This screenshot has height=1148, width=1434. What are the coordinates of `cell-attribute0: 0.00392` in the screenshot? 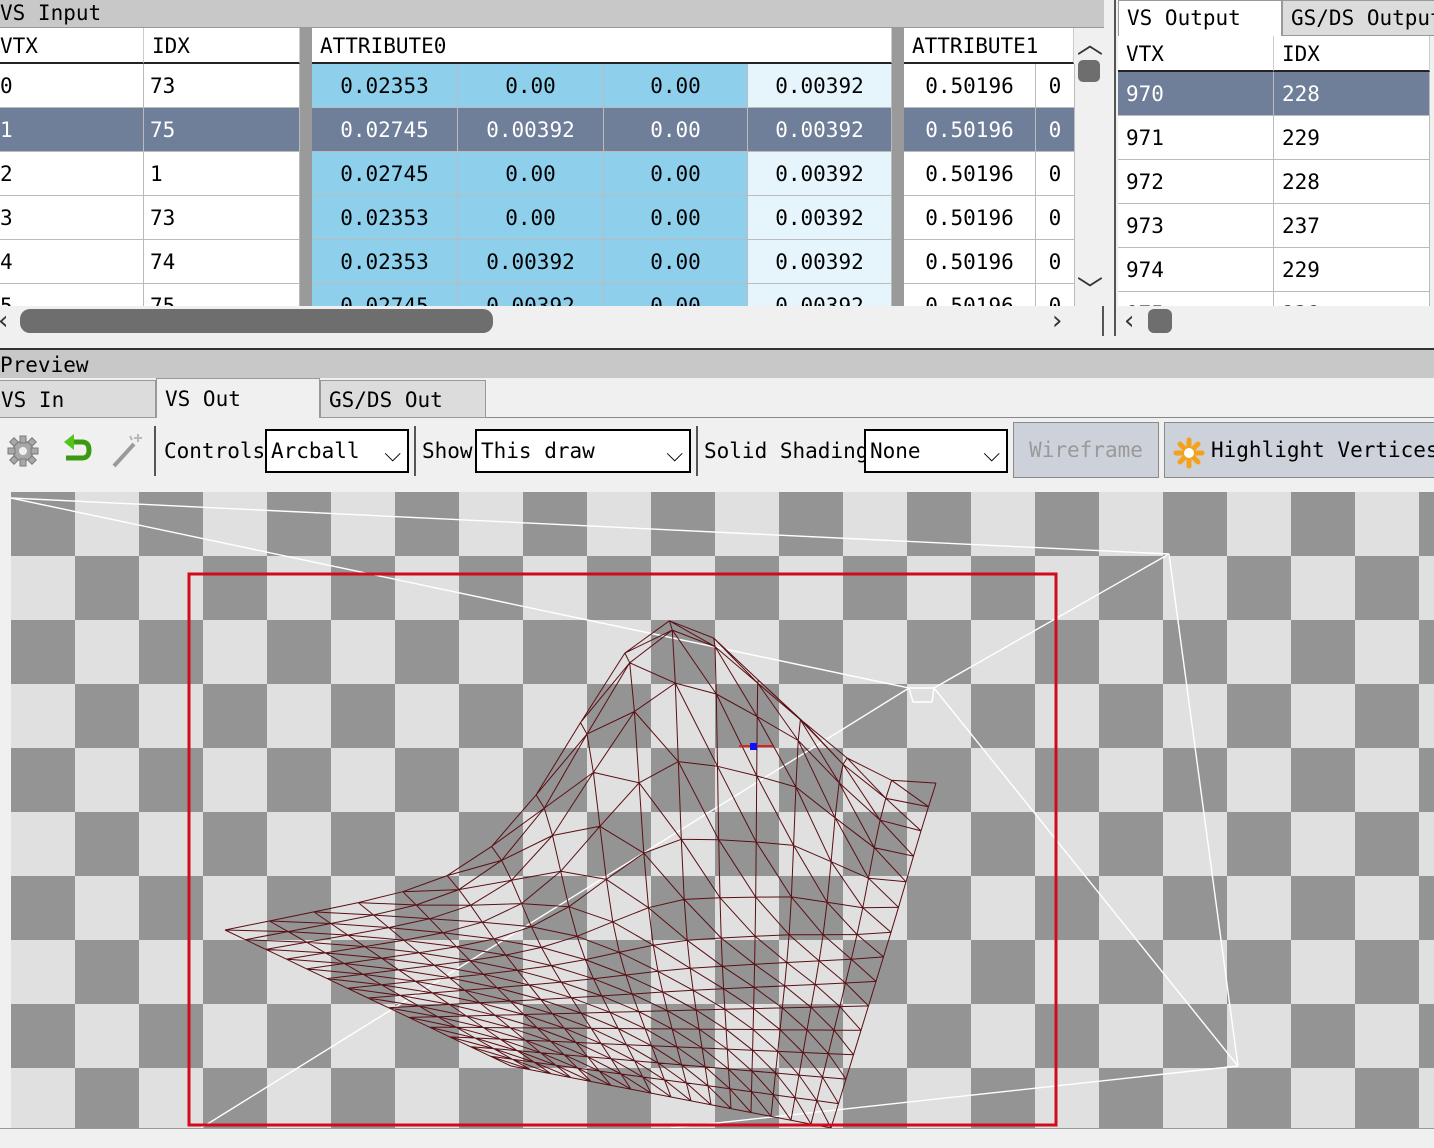 It's located at (531, 262).